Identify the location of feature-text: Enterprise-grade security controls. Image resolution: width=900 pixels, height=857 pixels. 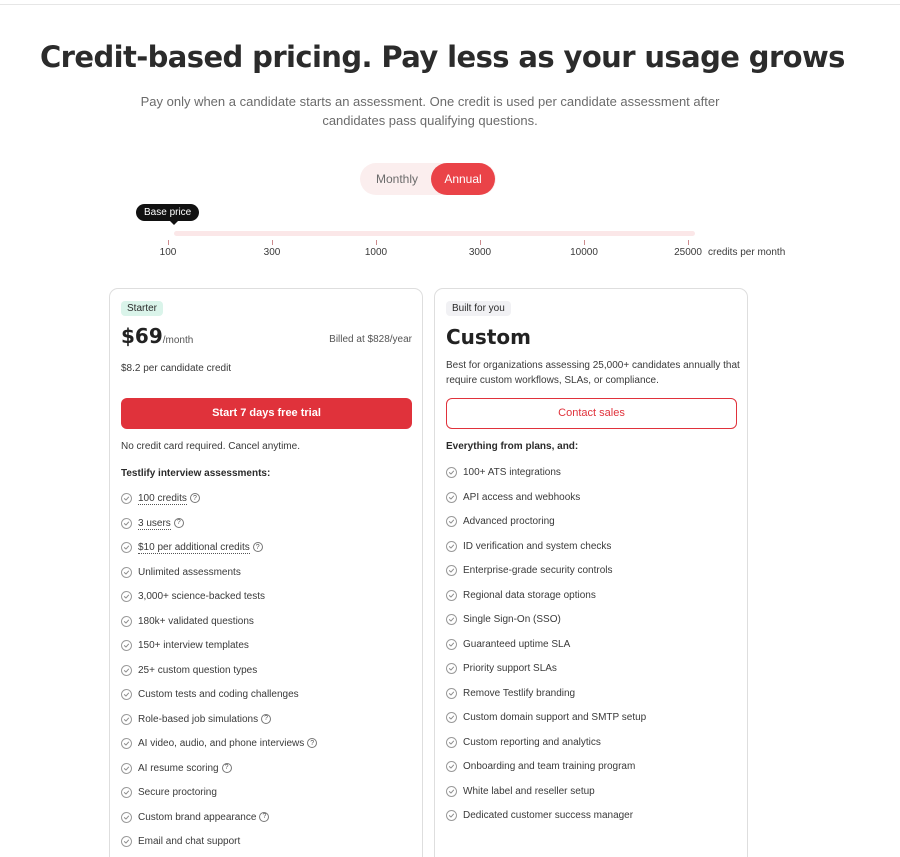
(538, 570).